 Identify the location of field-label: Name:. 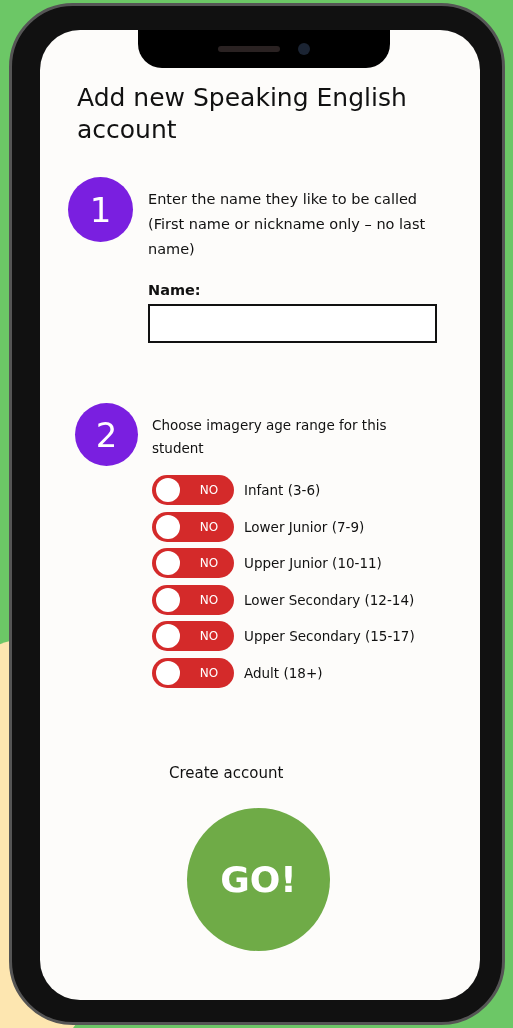
(175, 290).